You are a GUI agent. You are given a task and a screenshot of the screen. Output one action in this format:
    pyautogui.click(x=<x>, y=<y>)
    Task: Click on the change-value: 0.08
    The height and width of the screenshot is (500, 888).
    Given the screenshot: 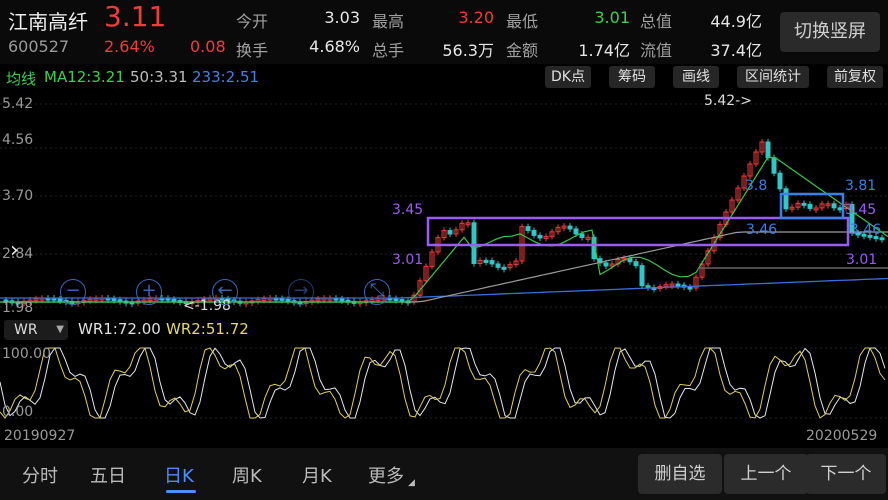 What is the action you would take?
    pyautogui.click(x=208, y=46)
    